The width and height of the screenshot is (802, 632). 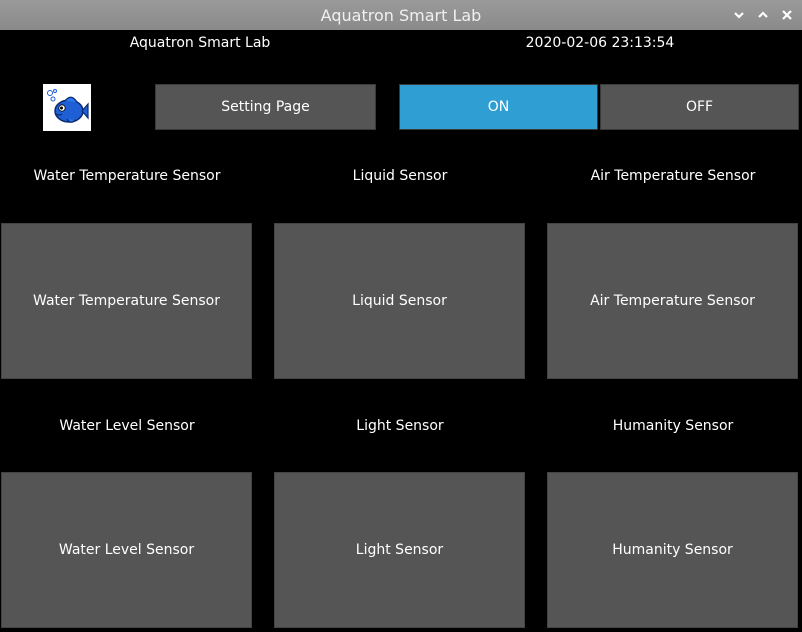 What do you see at coordinates (265, 107) in the screenshot?
I see `setting-page-button: Setting Page` at bounding box center [265, 107].